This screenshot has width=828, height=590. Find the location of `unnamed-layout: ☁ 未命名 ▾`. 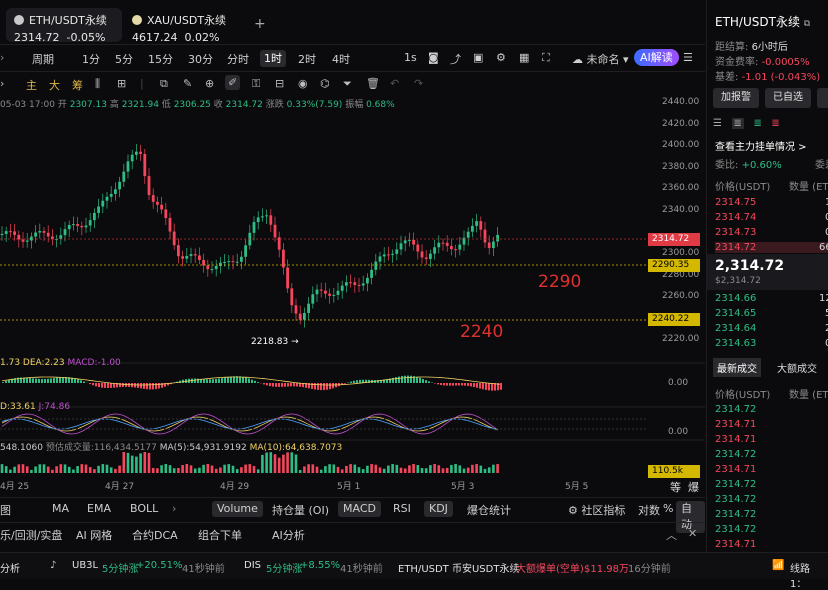

unnamed-layout: ☁ 未命名 ▾ is located at coordinates (600, 59).